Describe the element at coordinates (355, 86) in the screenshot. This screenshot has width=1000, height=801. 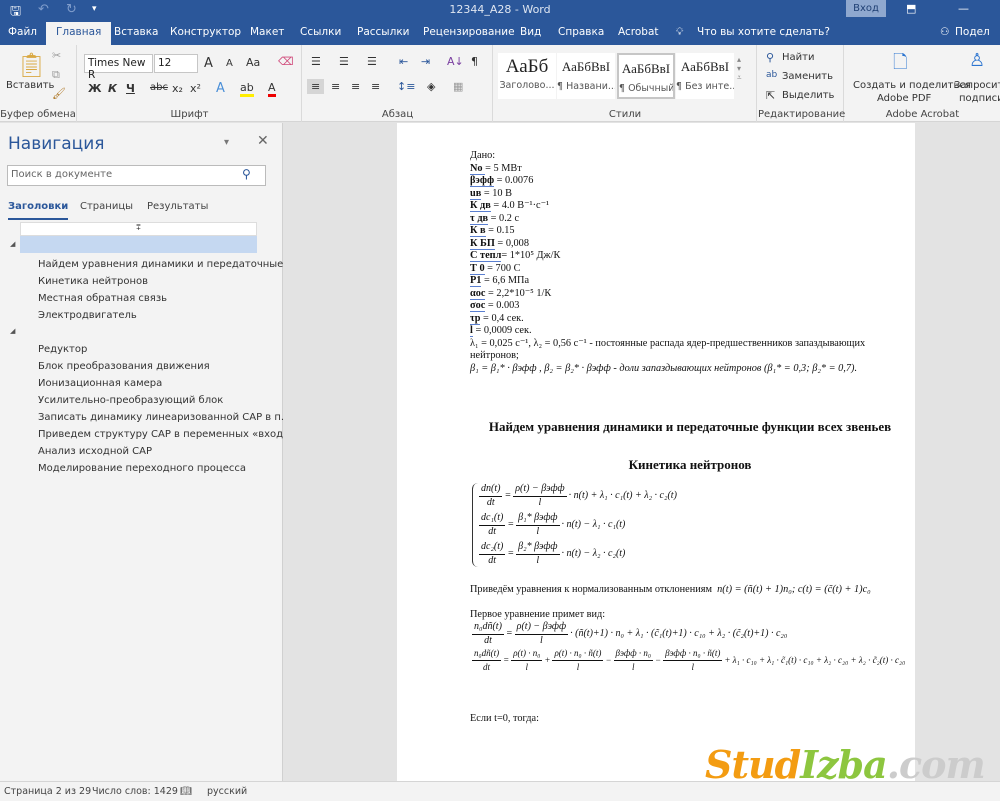
I see `align-right-icon: ≡` at that location.